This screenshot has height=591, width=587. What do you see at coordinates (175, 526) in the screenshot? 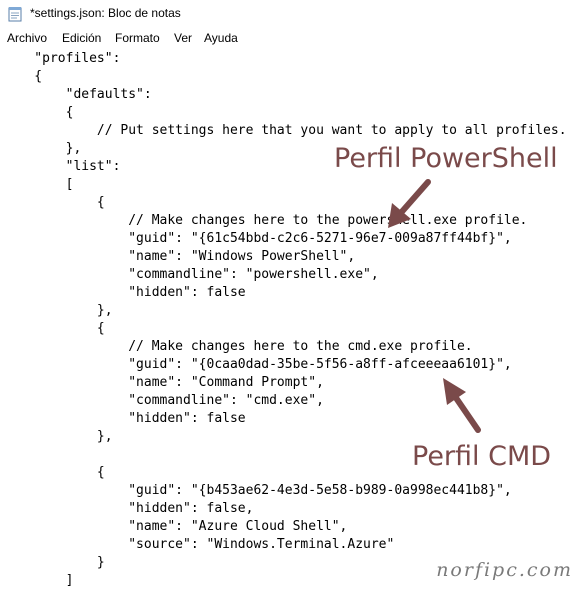
I see `code-line: "name": "Azure Cloud Shell",` at bounding box center [175, 526].